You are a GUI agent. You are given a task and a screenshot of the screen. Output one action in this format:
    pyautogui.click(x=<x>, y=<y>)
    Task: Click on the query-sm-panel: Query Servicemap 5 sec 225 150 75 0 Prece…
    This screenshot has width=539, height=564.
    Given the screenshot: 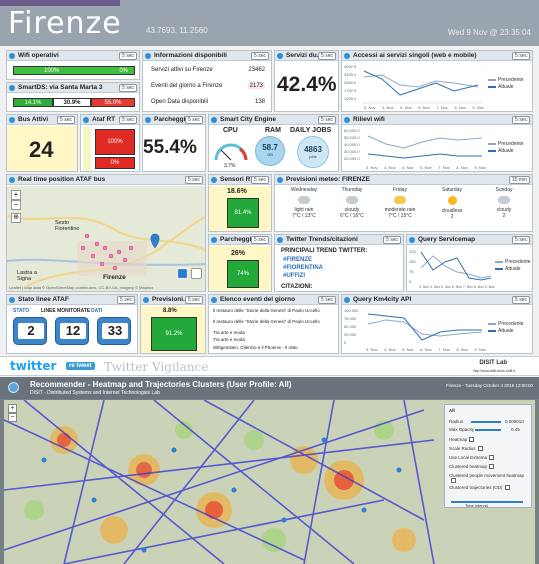 What is the action you would take?
    pyautogui.click(x=469, y=263)
    